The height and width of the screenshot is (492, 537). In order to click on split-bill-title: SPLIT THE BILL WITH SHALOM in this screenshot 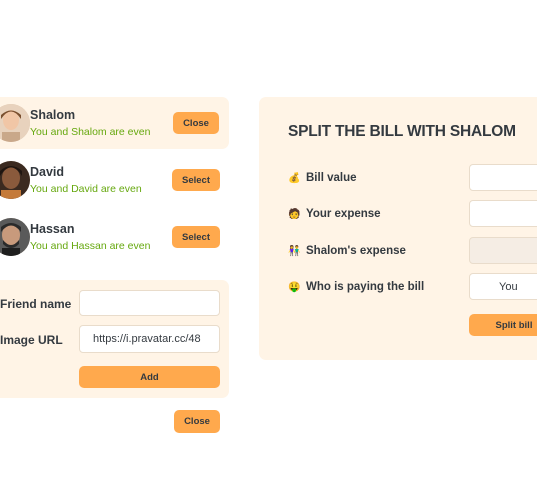, I will do `click(402, 131)`.